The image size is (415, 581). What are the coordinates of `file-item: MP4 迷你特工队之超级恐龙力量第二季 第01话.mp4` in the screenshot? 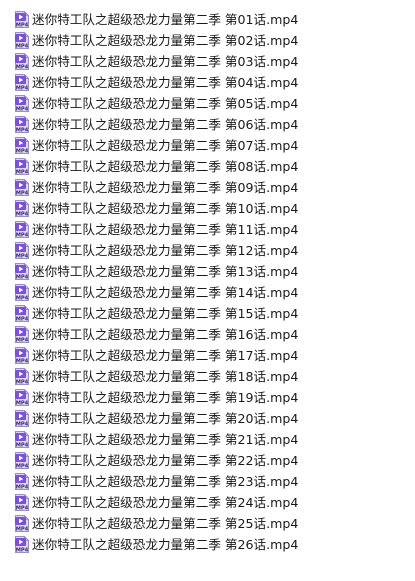 It's located at (211, 19).